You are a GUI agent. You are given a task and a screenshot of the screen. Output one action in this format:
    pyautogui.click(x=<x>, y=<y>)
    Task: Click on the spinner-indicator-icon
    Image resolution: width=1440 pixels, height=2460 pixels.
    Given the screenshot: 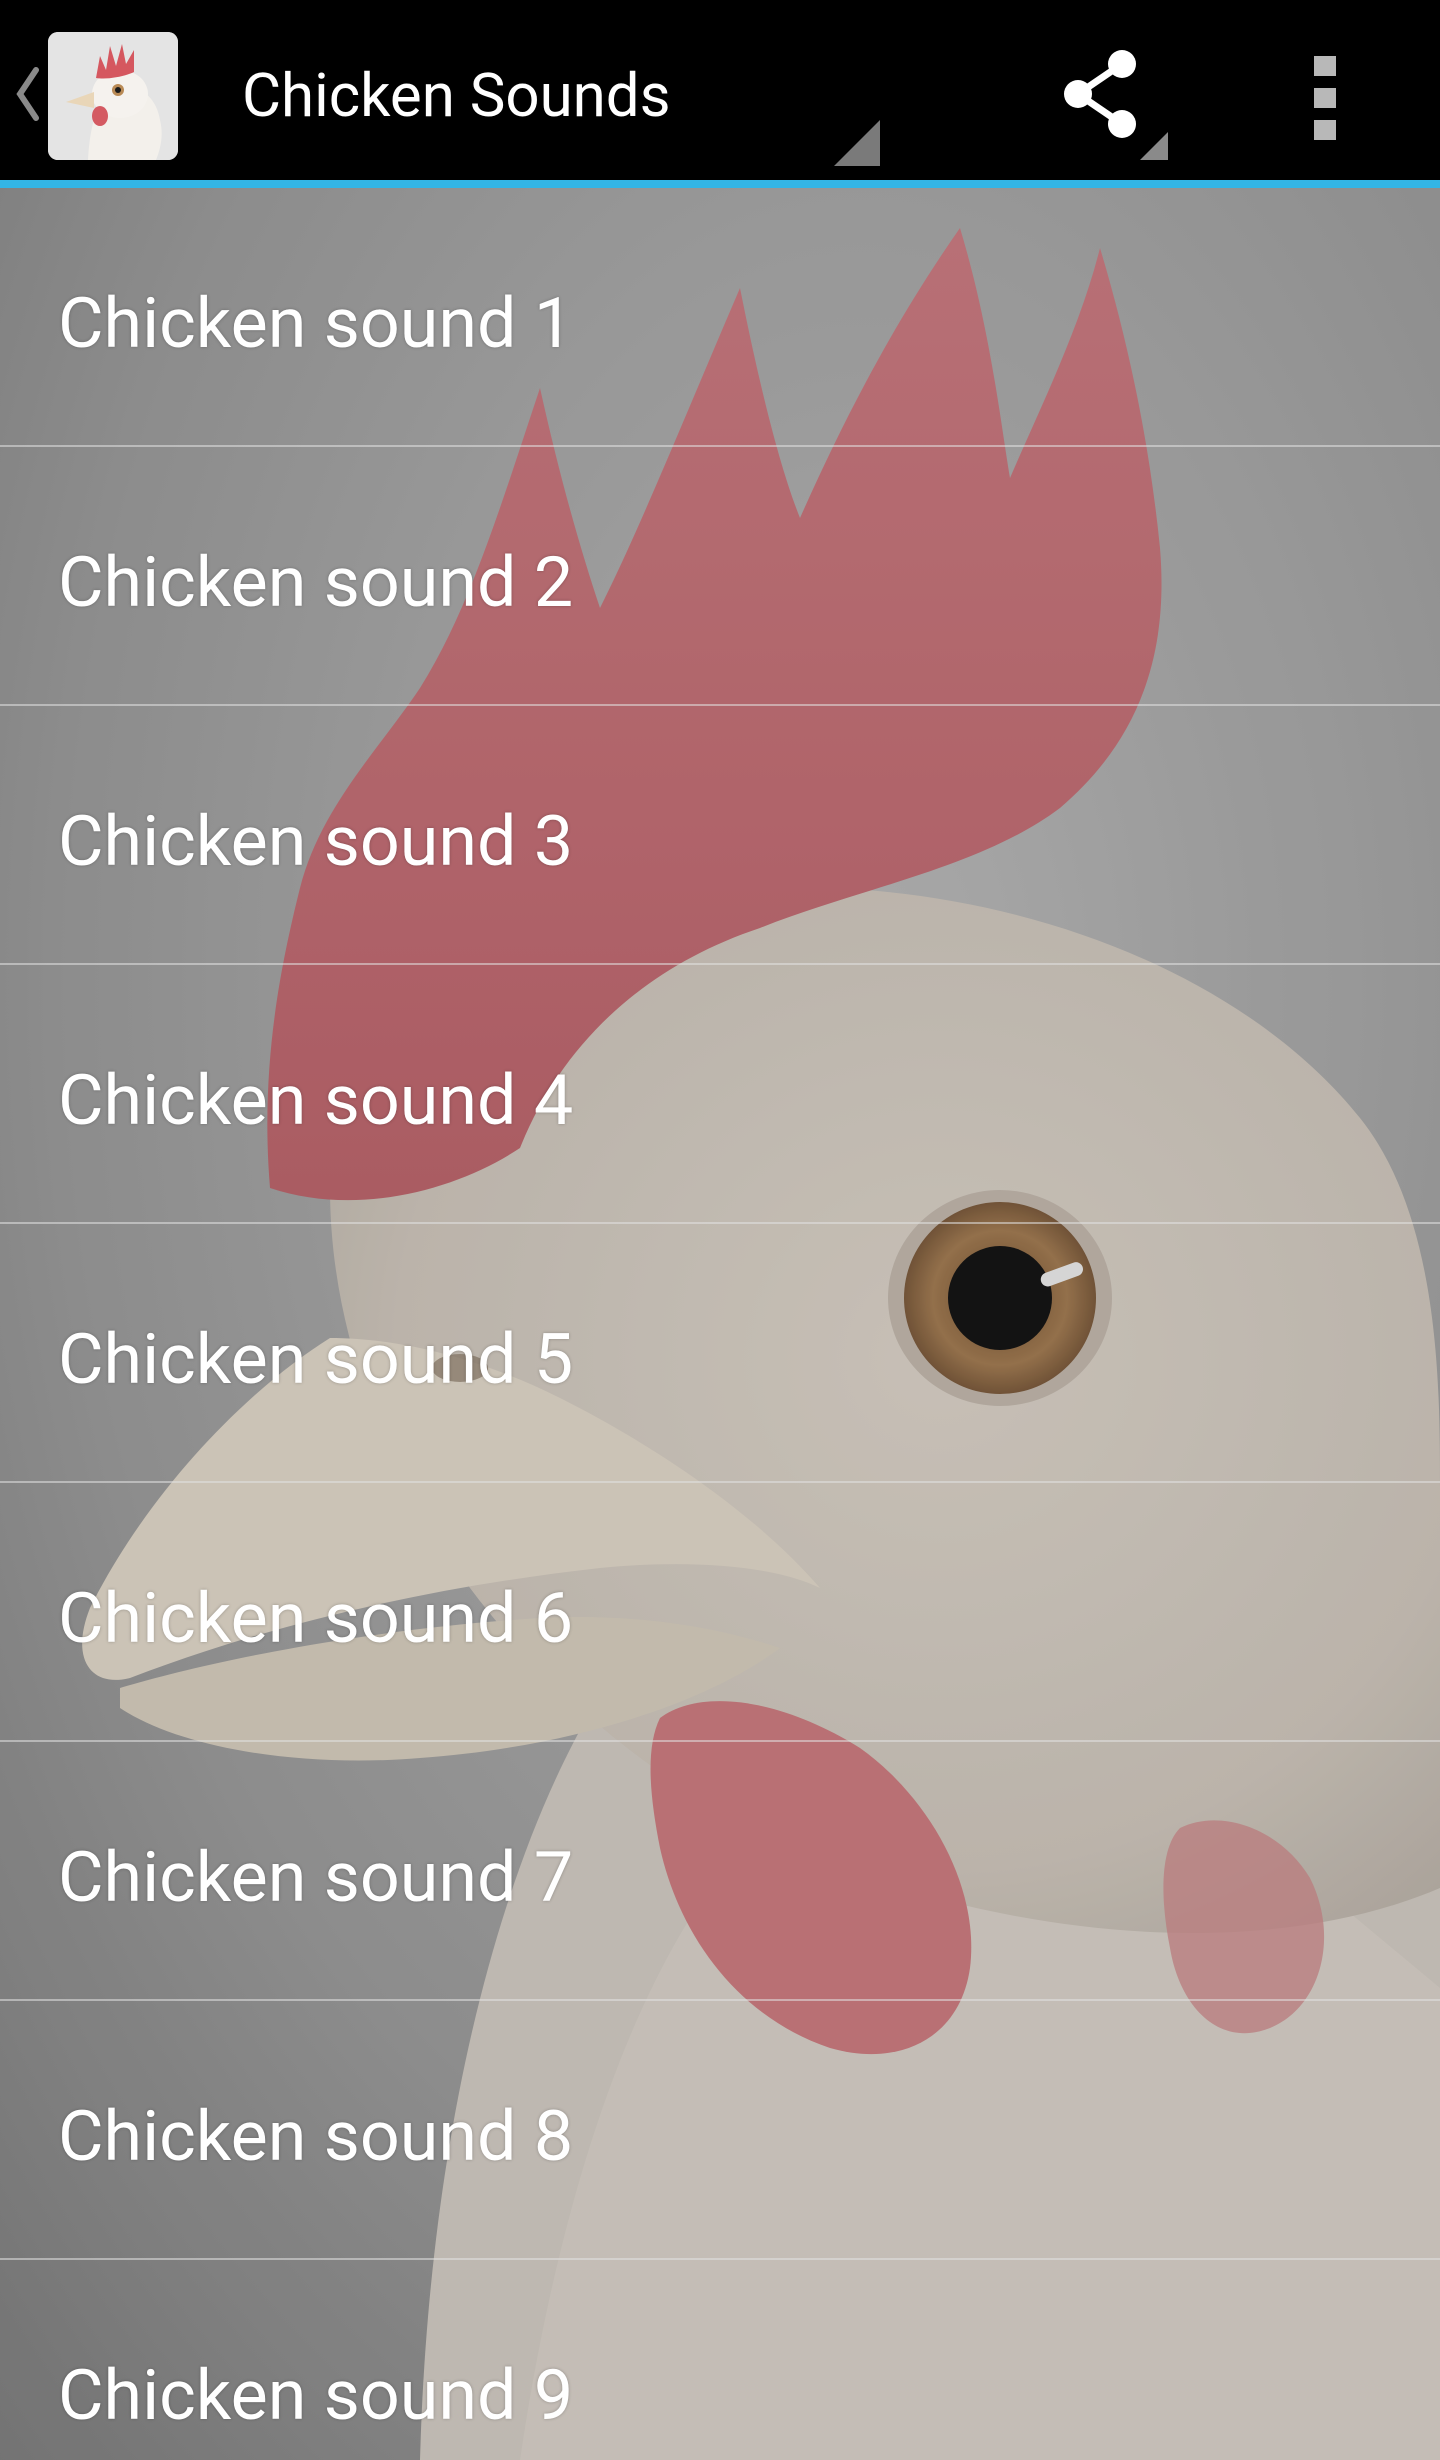 What is the action you would take?
    pyautogui.click(x=857, y=143)
    